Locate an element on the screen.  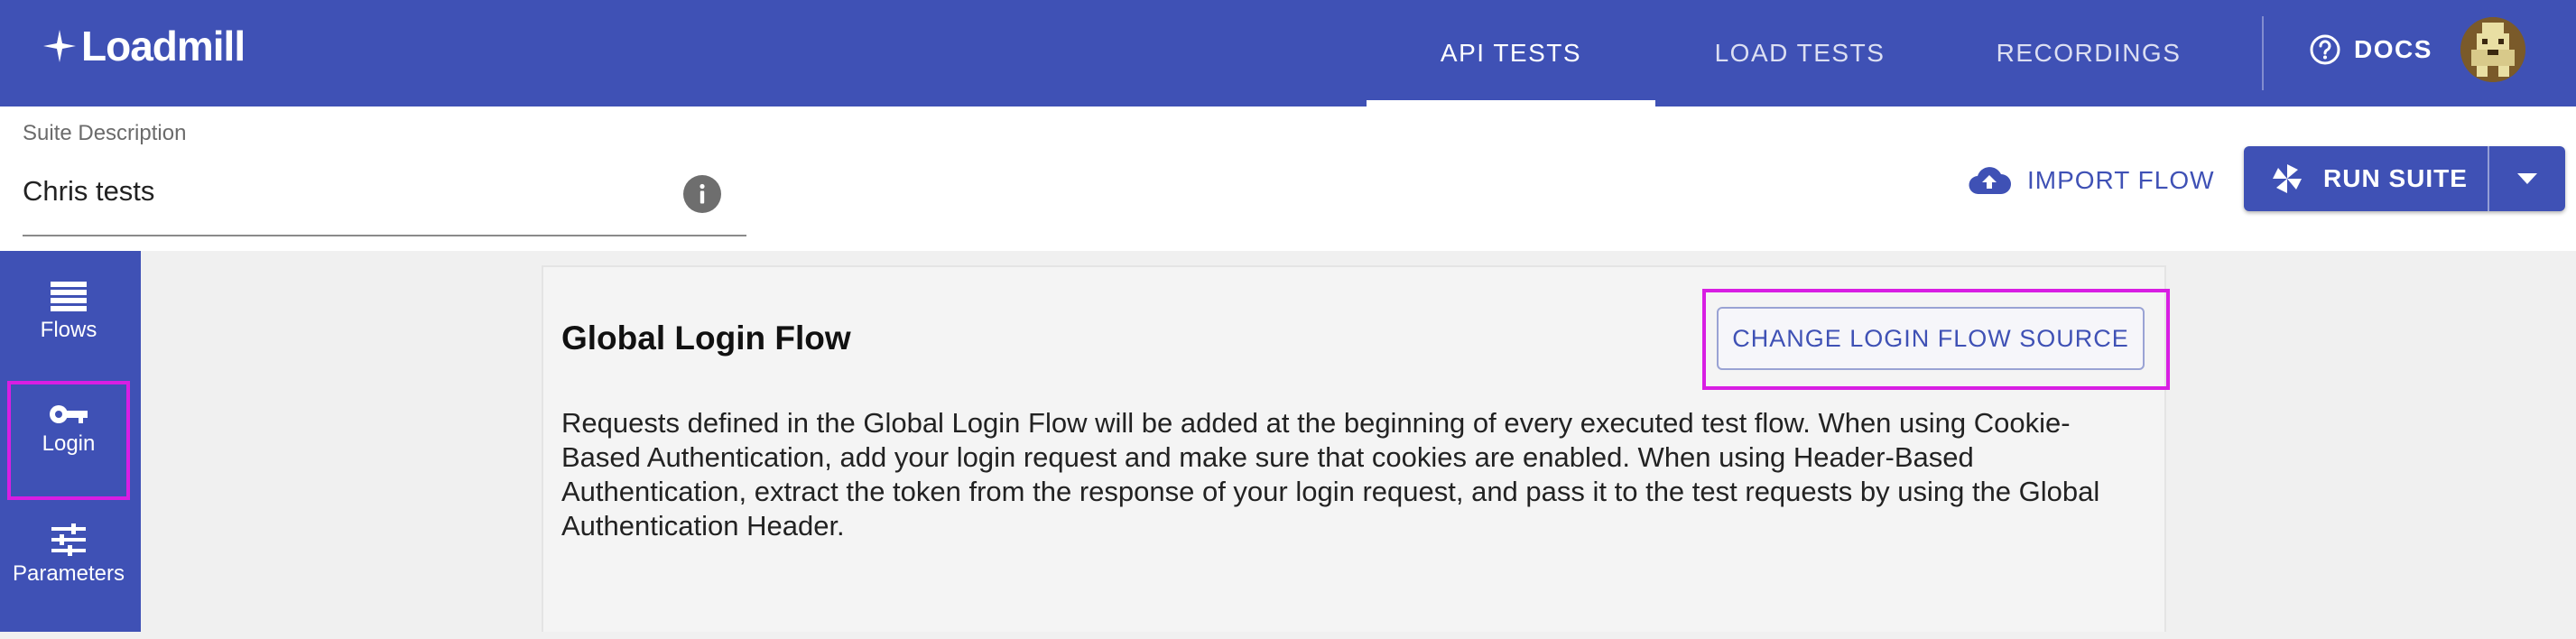
import-flow-label: IMPORT FLOW is located at coordinates (2121, 180).